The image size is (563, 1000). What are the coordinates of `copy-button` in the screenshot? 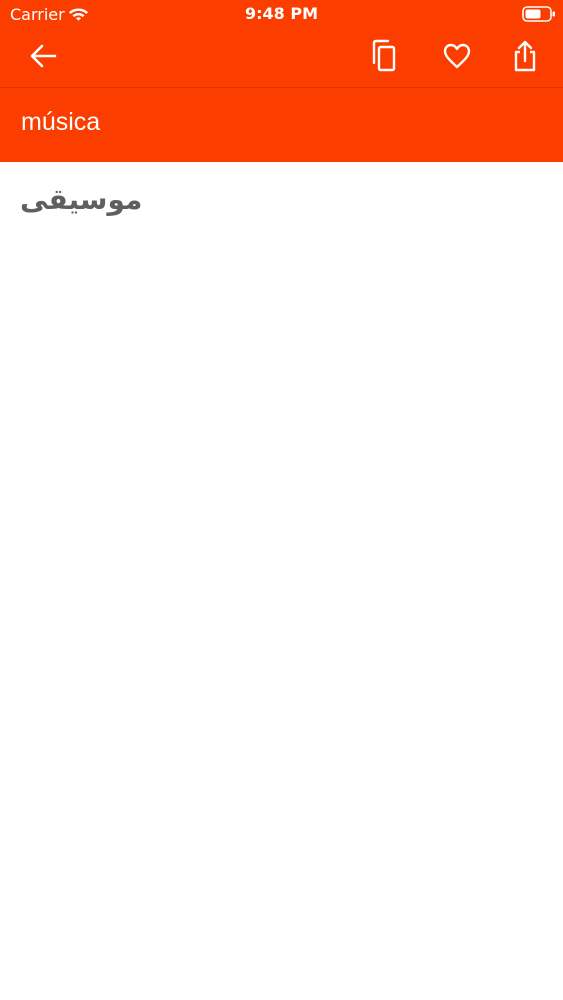 It's located at (383, 58).